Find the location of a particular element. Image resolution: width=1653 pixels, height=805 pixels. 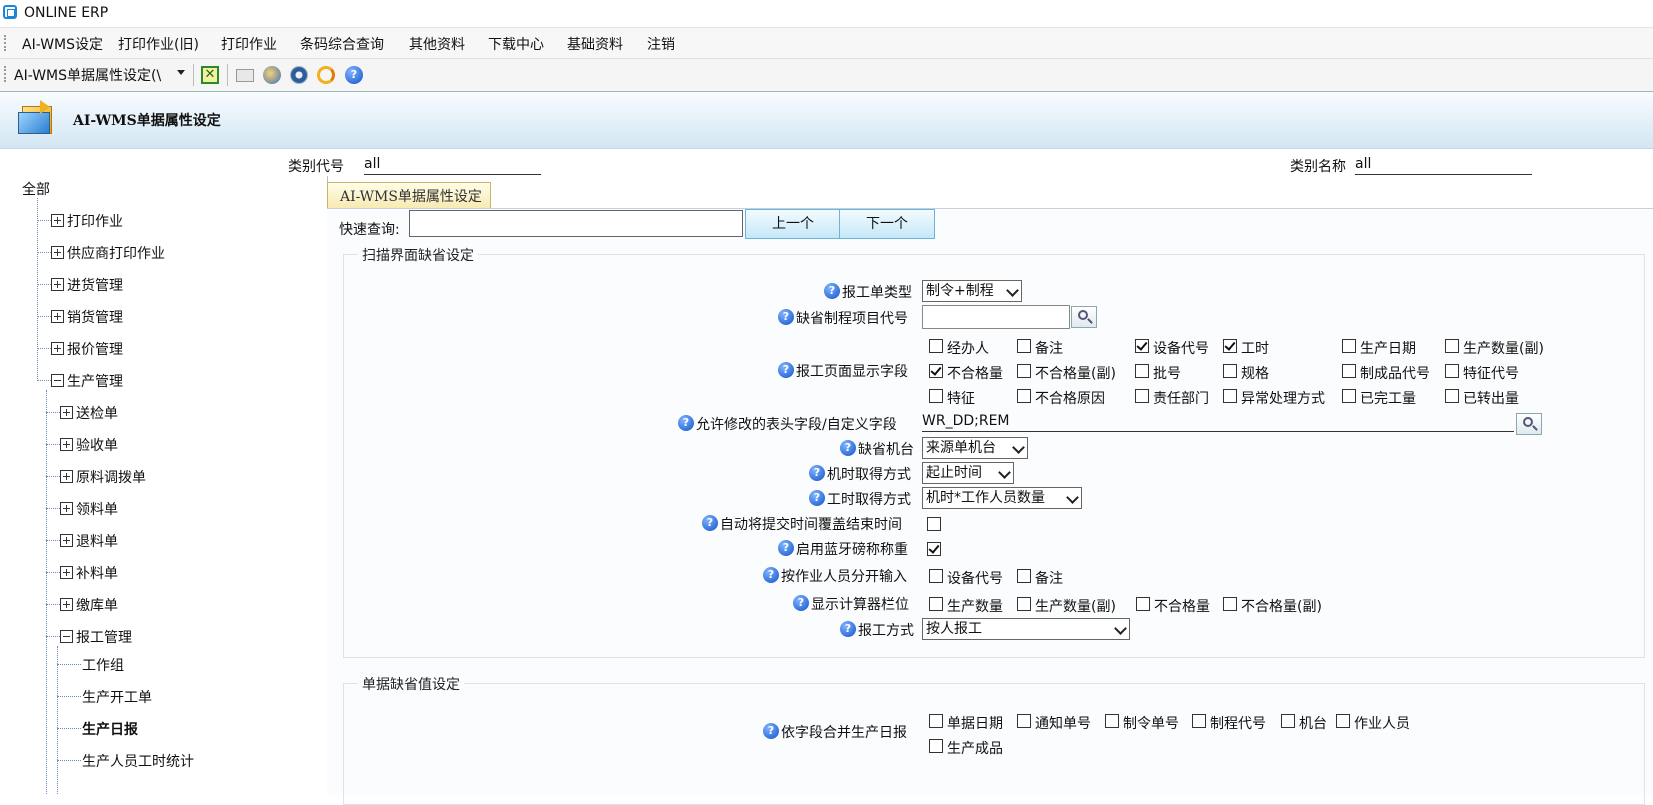

disc-icon is located at coordinates (299, 75).